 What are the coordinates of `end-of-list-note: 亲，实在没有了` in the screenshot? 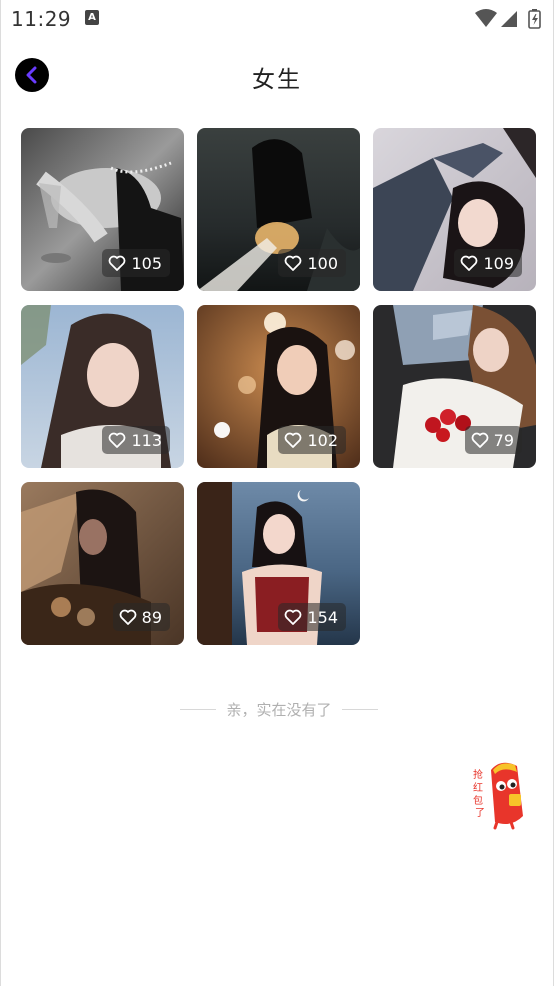 It's located at (279, 709).